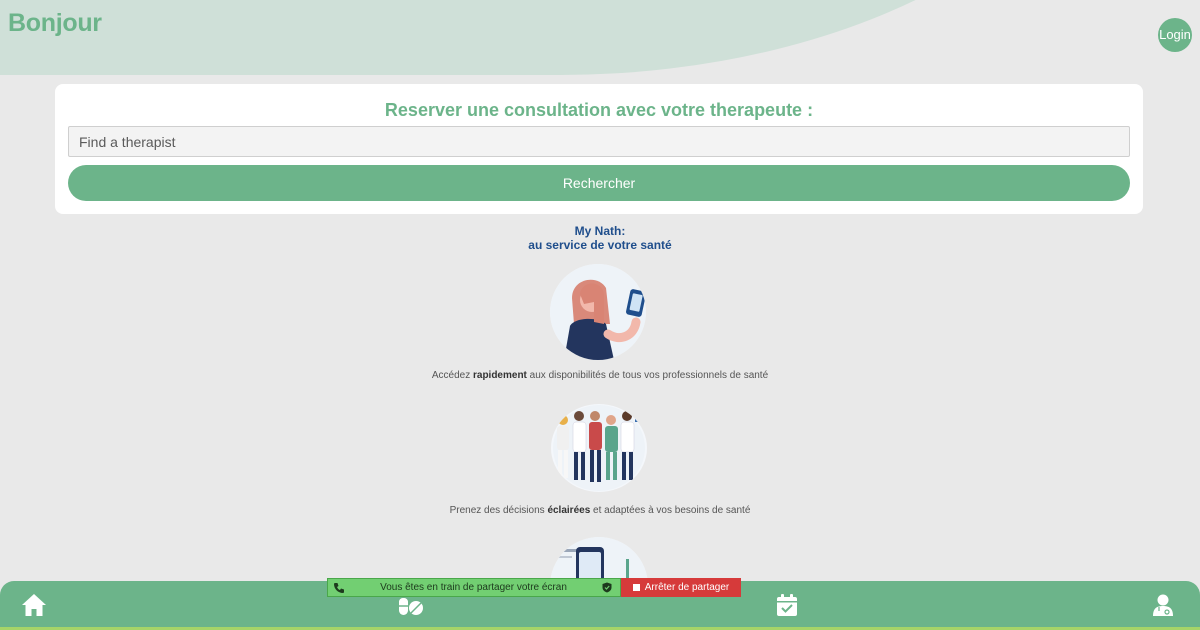 The width and height of the screenshot is (1200, 630). What do you see at coordinates (600, 231) in the screenshot?
I see `promo-title-line1: My Nath:` at bounding box center [600, 231].